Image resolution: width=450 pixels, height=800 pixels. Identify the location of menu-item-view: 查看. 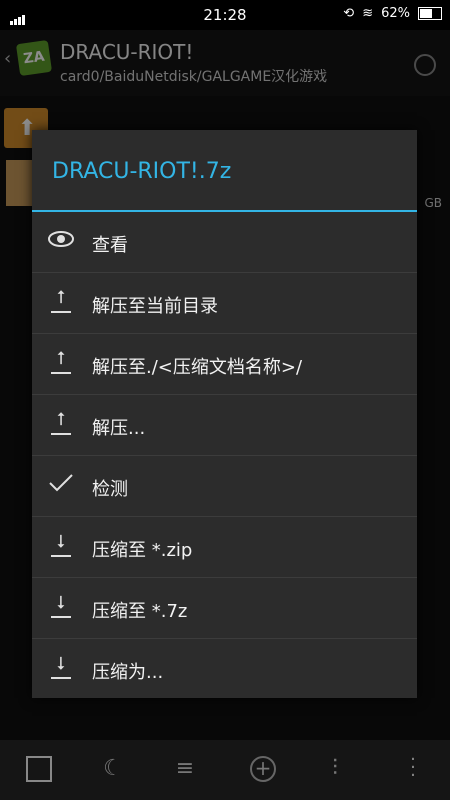
(224, 242).